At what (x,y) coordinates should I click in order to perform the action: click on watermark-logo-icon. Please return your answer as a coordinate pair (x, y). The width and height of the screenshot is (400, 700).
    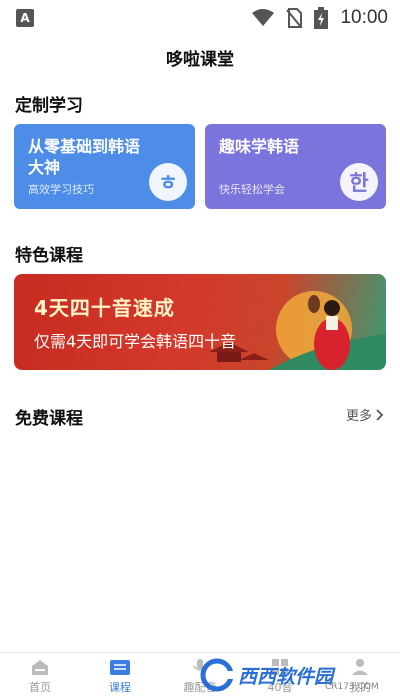
    Looking at the image, I should click on (217, 675).